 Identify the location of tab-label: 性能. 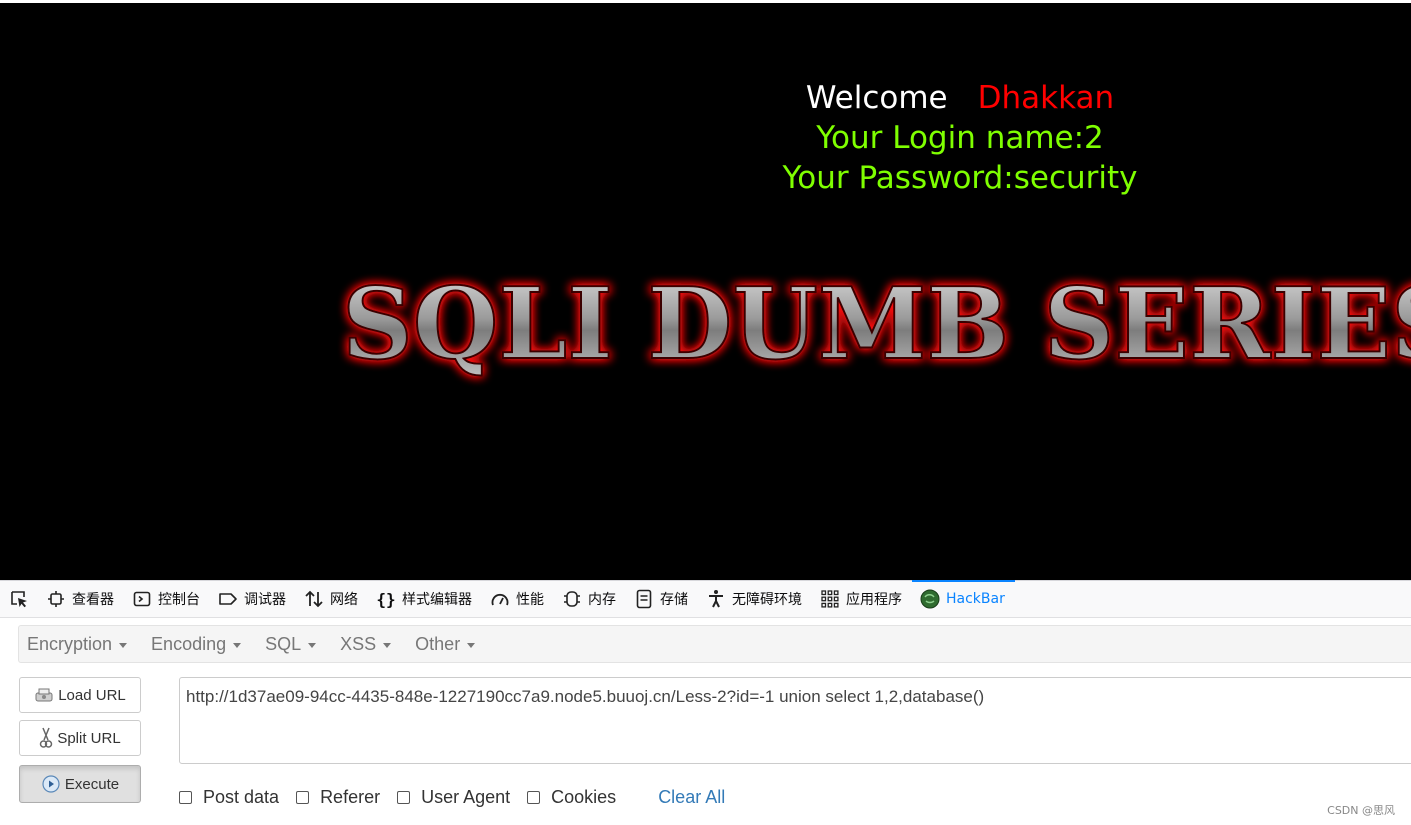
(530, 600).